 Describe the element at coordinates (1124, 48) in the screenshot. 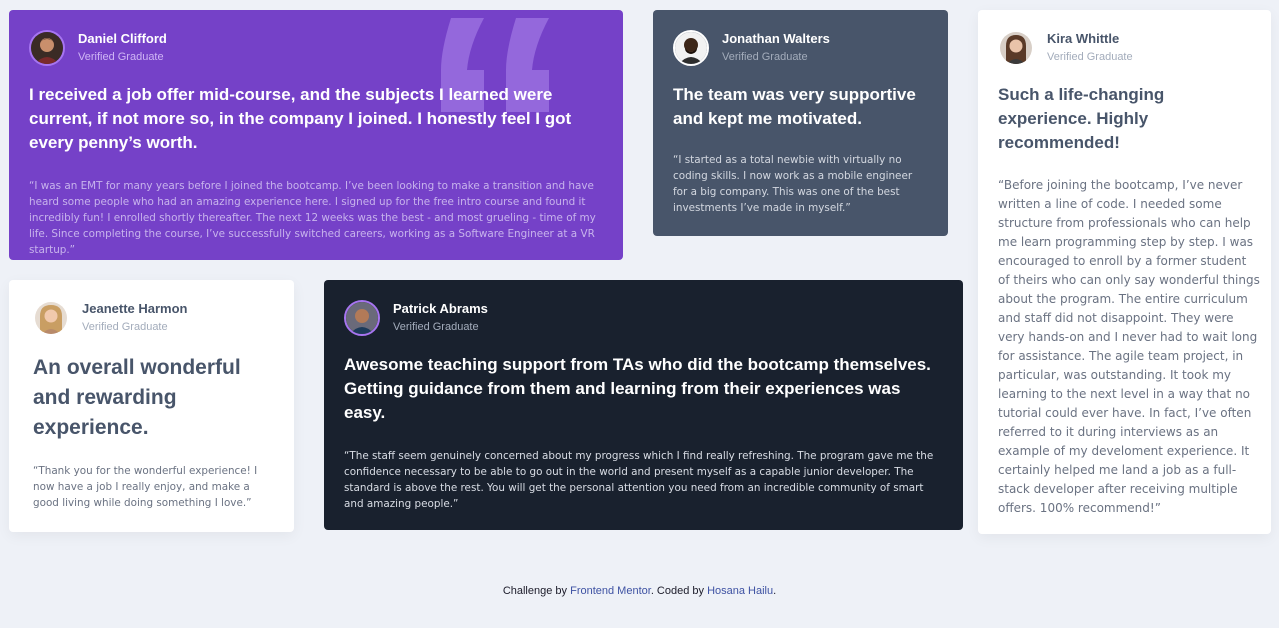

I see `card-header: Kira Whittle Verified Graduate` at that location.